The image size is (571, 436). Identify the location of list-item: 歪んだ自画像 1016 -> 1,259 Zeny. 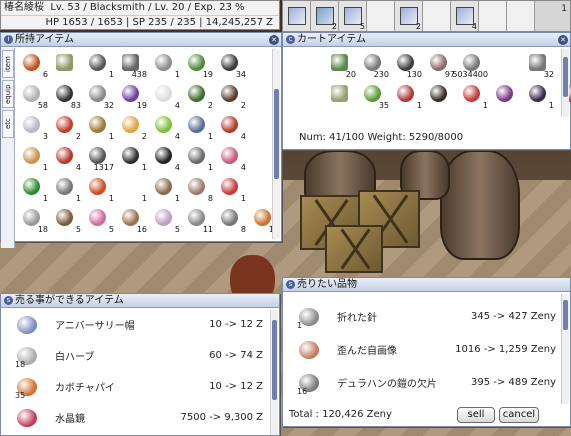
(419, 349).